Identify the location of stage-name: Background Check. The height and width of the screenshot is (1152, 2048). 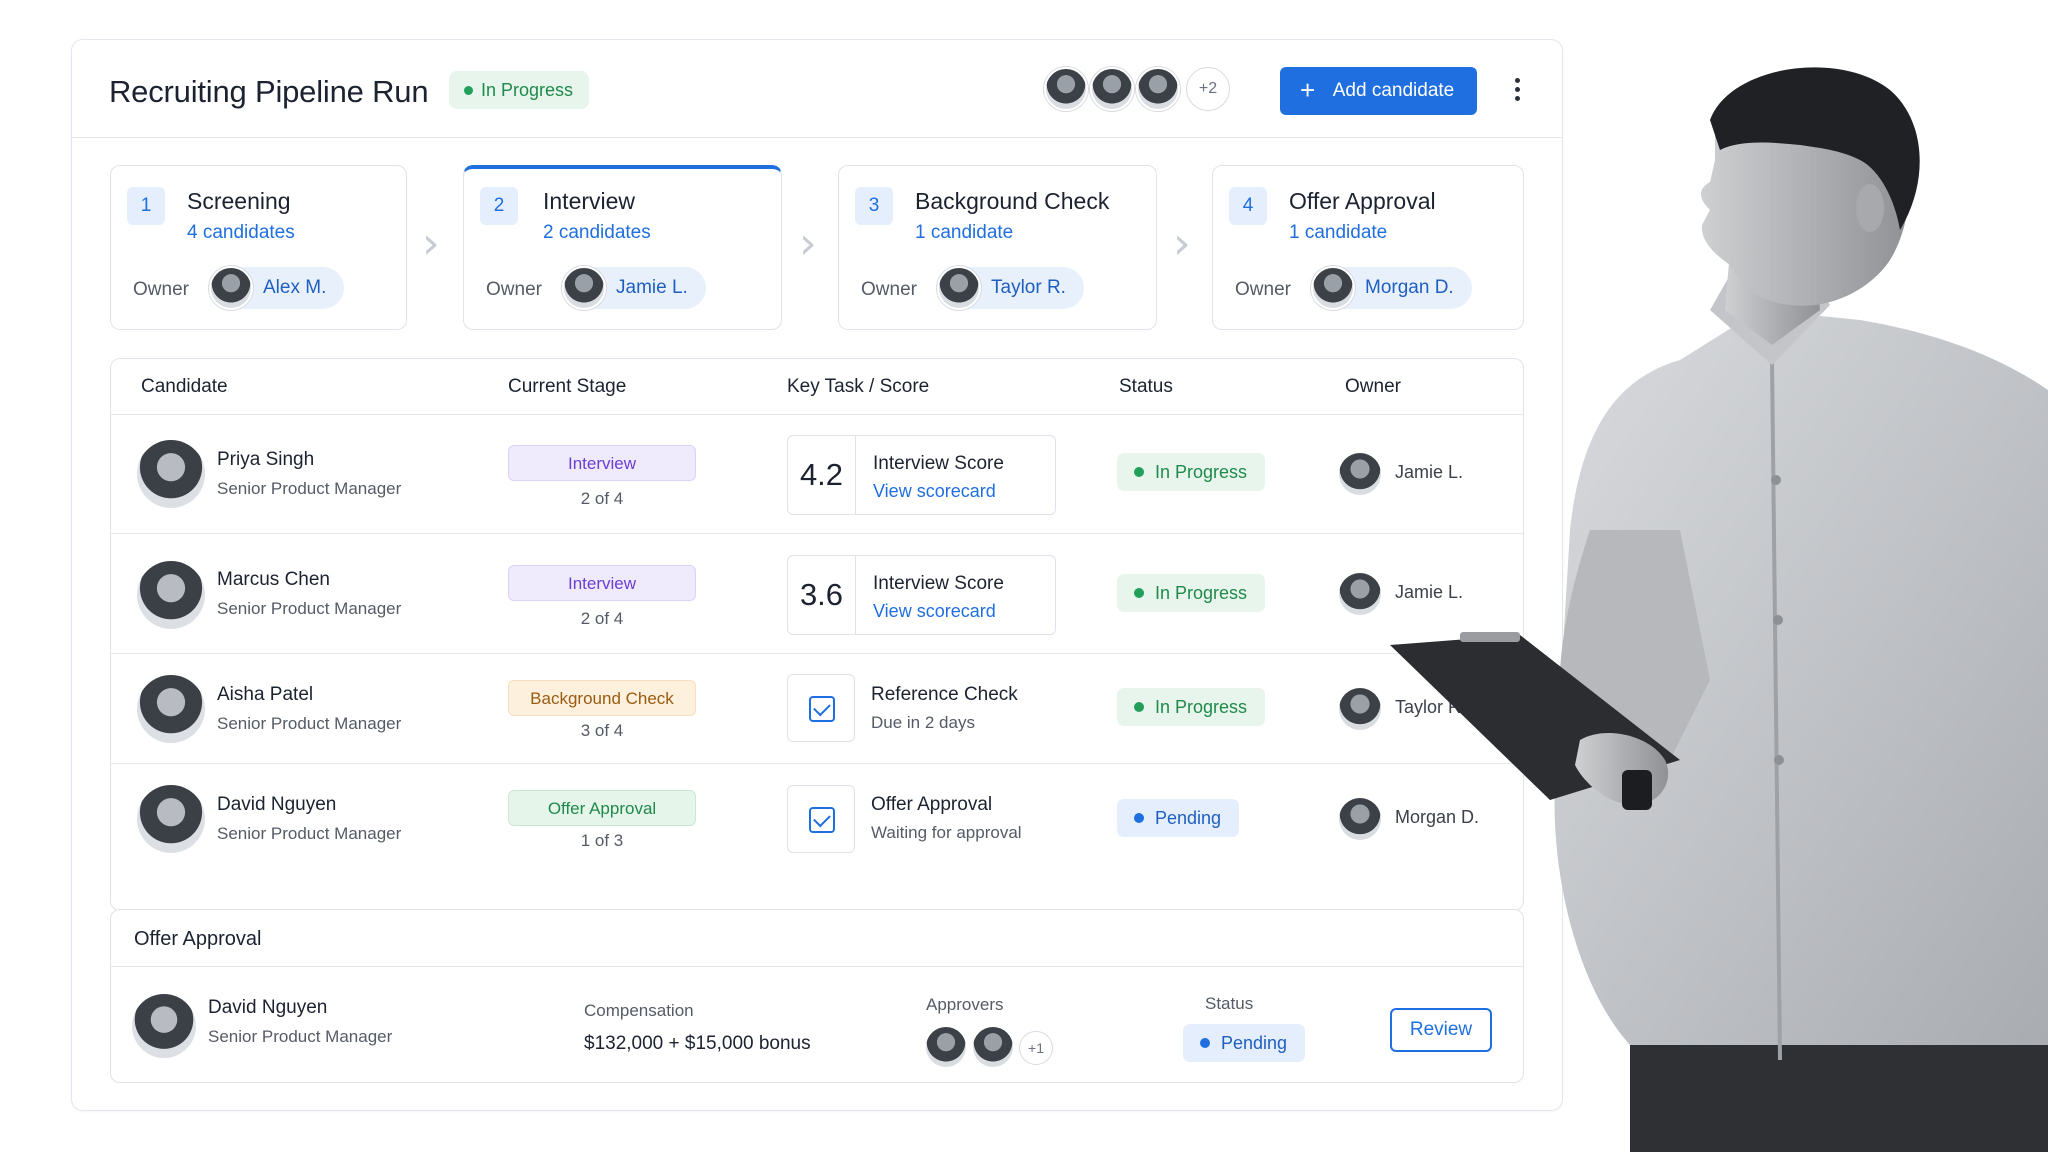
(1012, 201).